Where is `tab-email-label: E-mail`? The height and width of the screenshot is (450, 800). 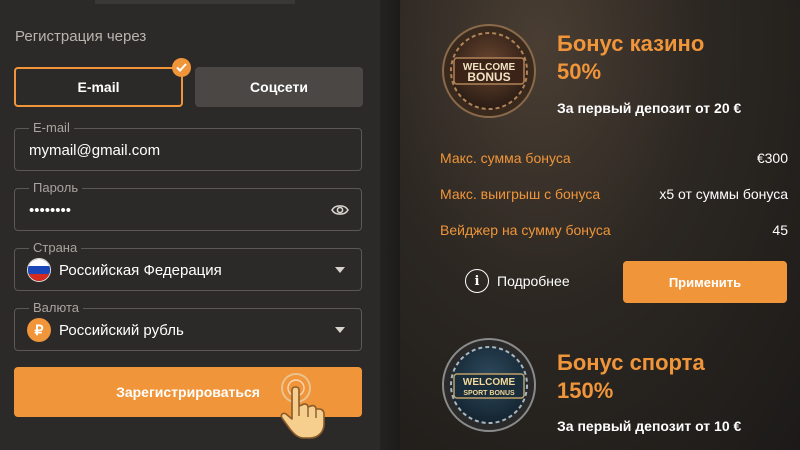 tab-email-label: E-mail is located at coordinates (98, 87).